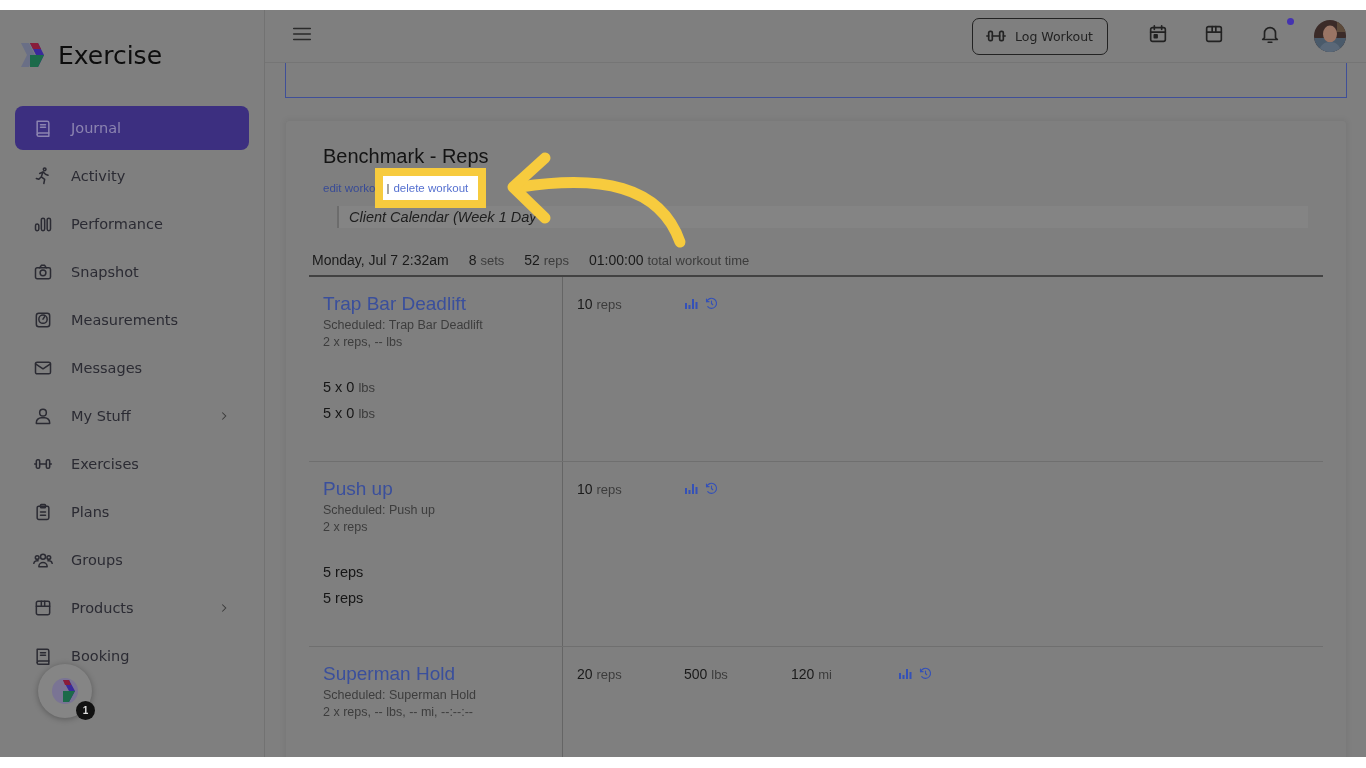  What do you see at coordinates (132, 464) in the screenshot?
I see `sidebar-item: Exercises` at bounding box center [132, 464].